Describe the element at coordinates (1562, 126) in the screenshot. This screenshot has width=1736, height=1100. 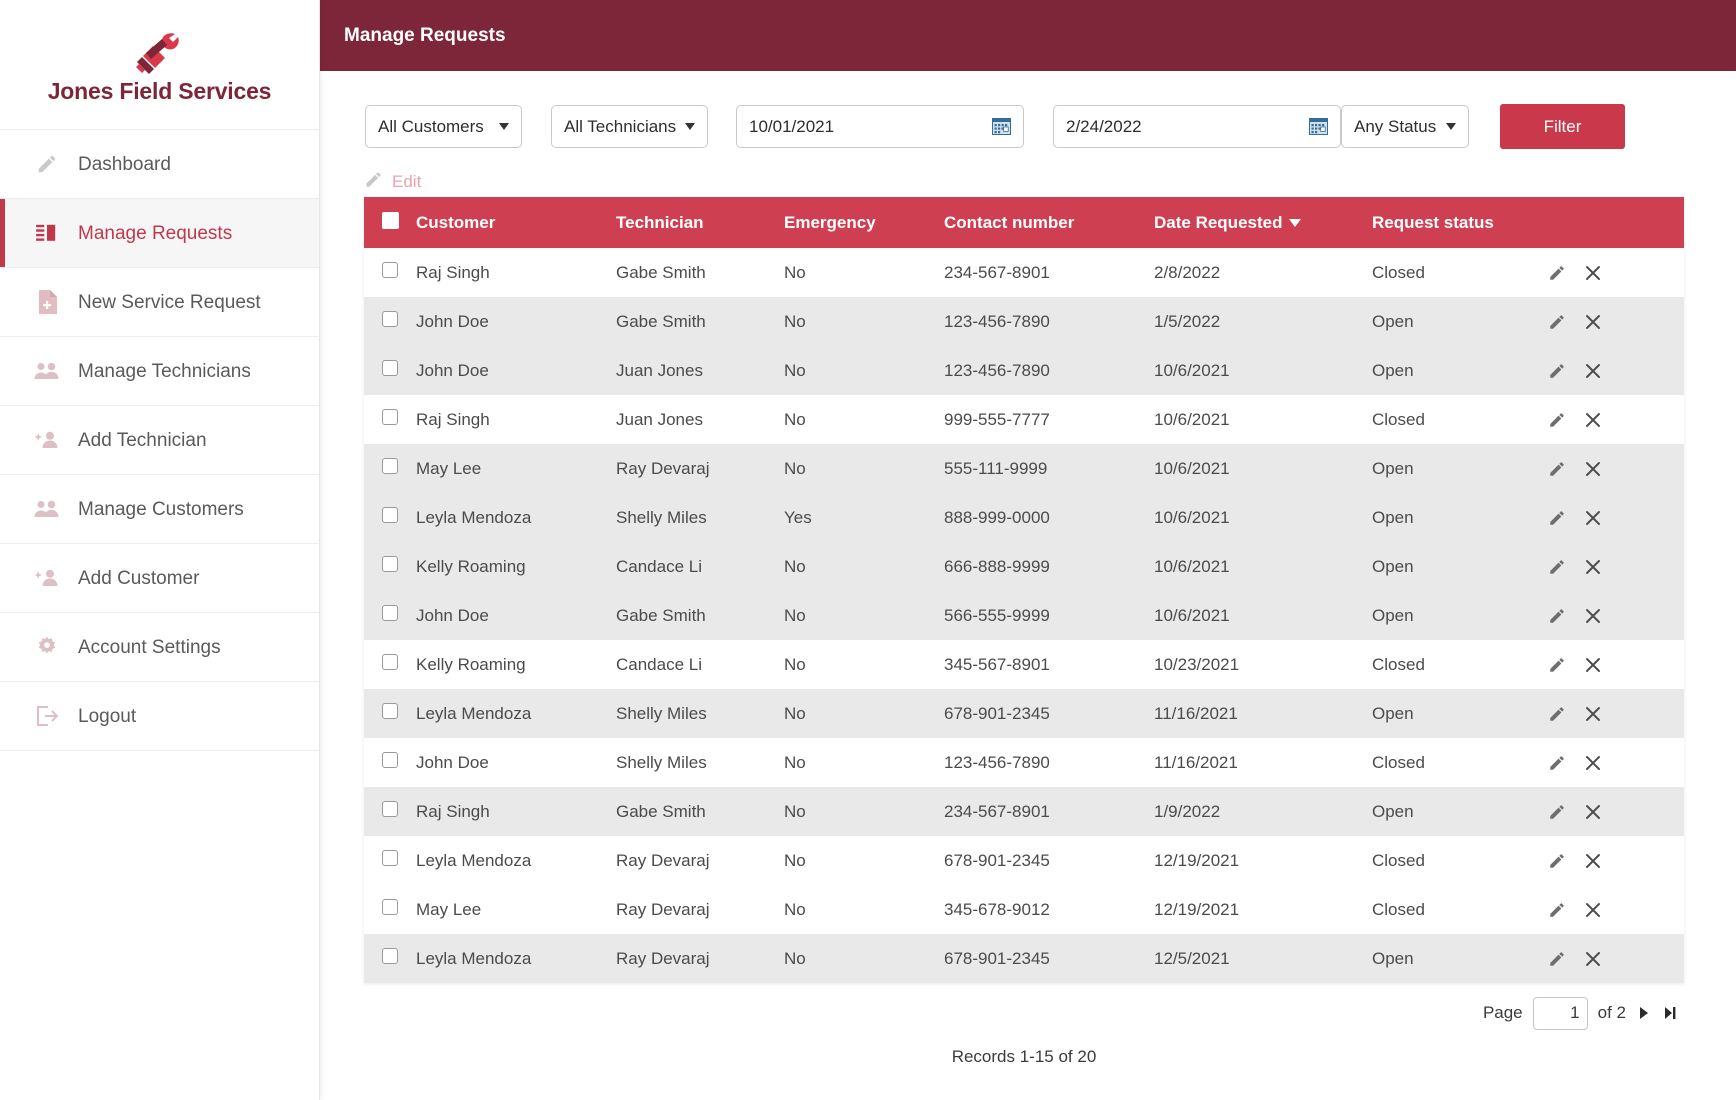
I see `filter-button: Filter` at that location.